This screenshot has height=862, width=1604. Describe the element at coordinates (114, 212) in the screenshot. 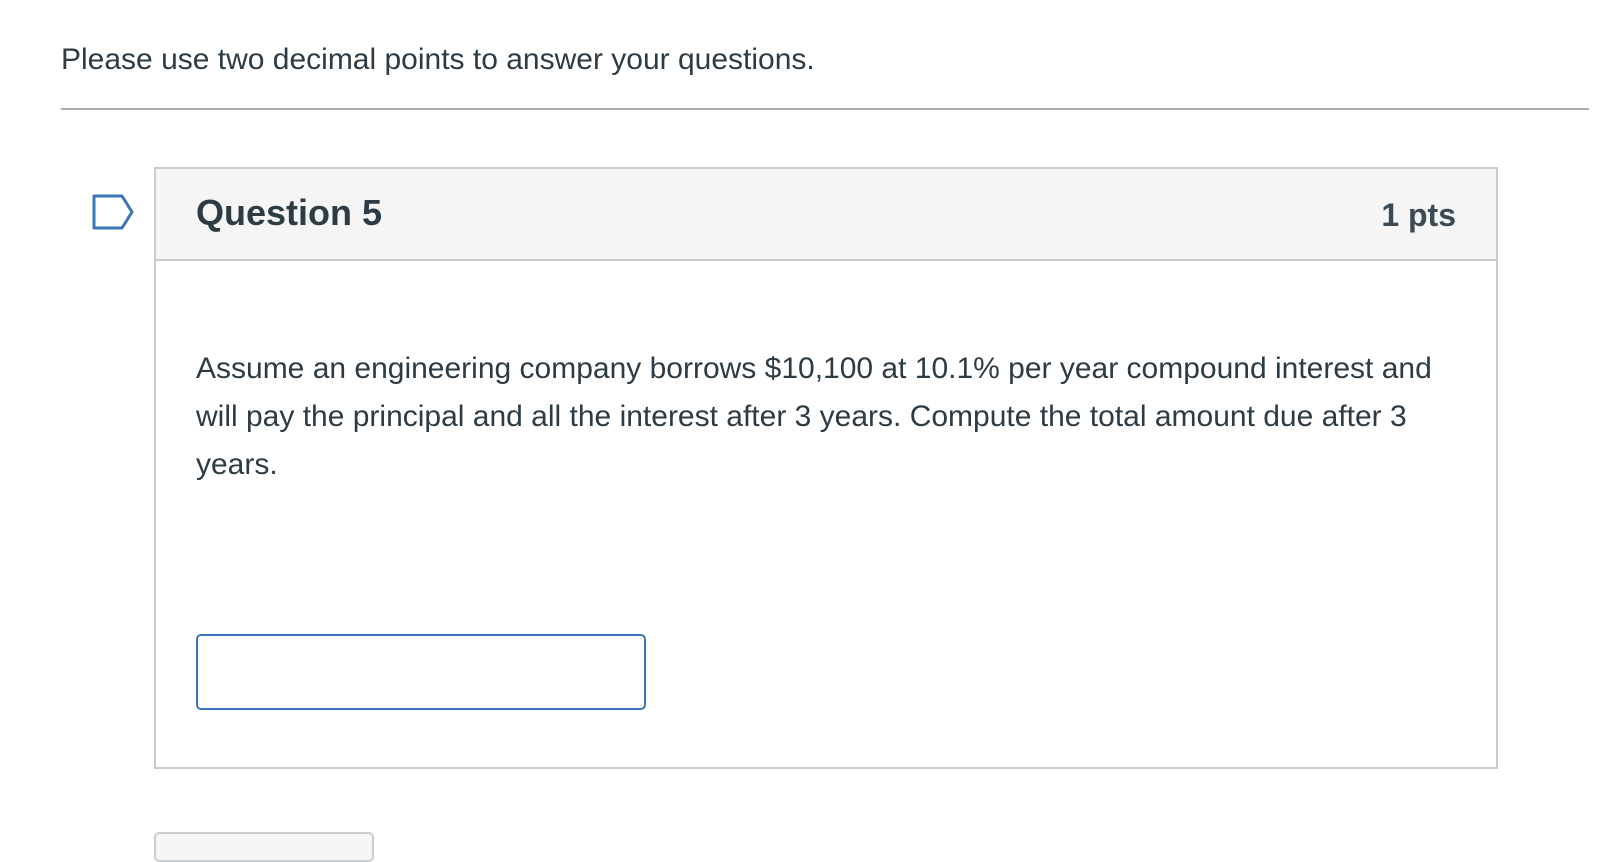

I see `flag-question-icon` at that location.